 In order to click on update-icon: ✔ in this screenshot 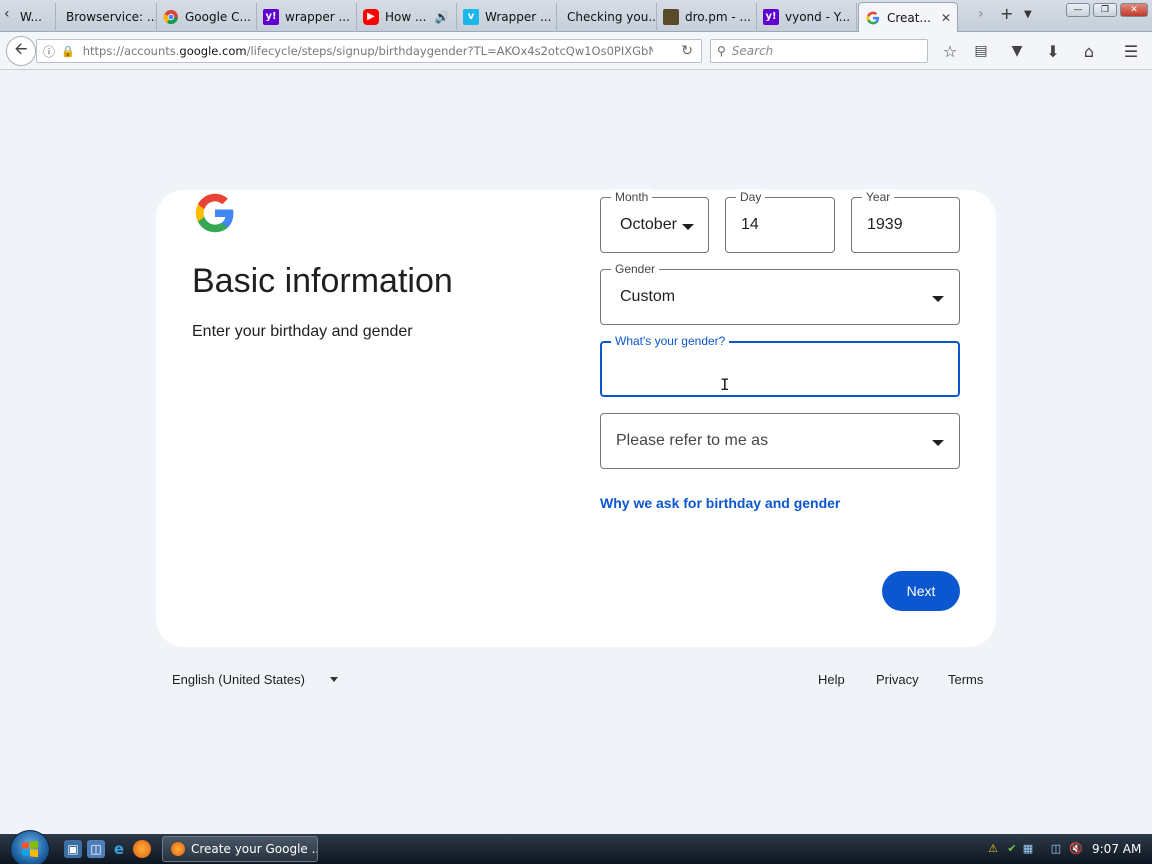, I will do `click(1012, 848)`.